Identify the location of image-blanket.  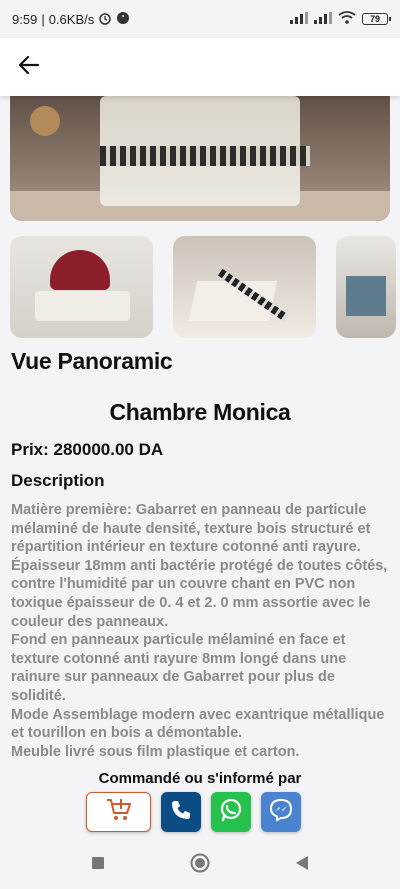
(205, 156).